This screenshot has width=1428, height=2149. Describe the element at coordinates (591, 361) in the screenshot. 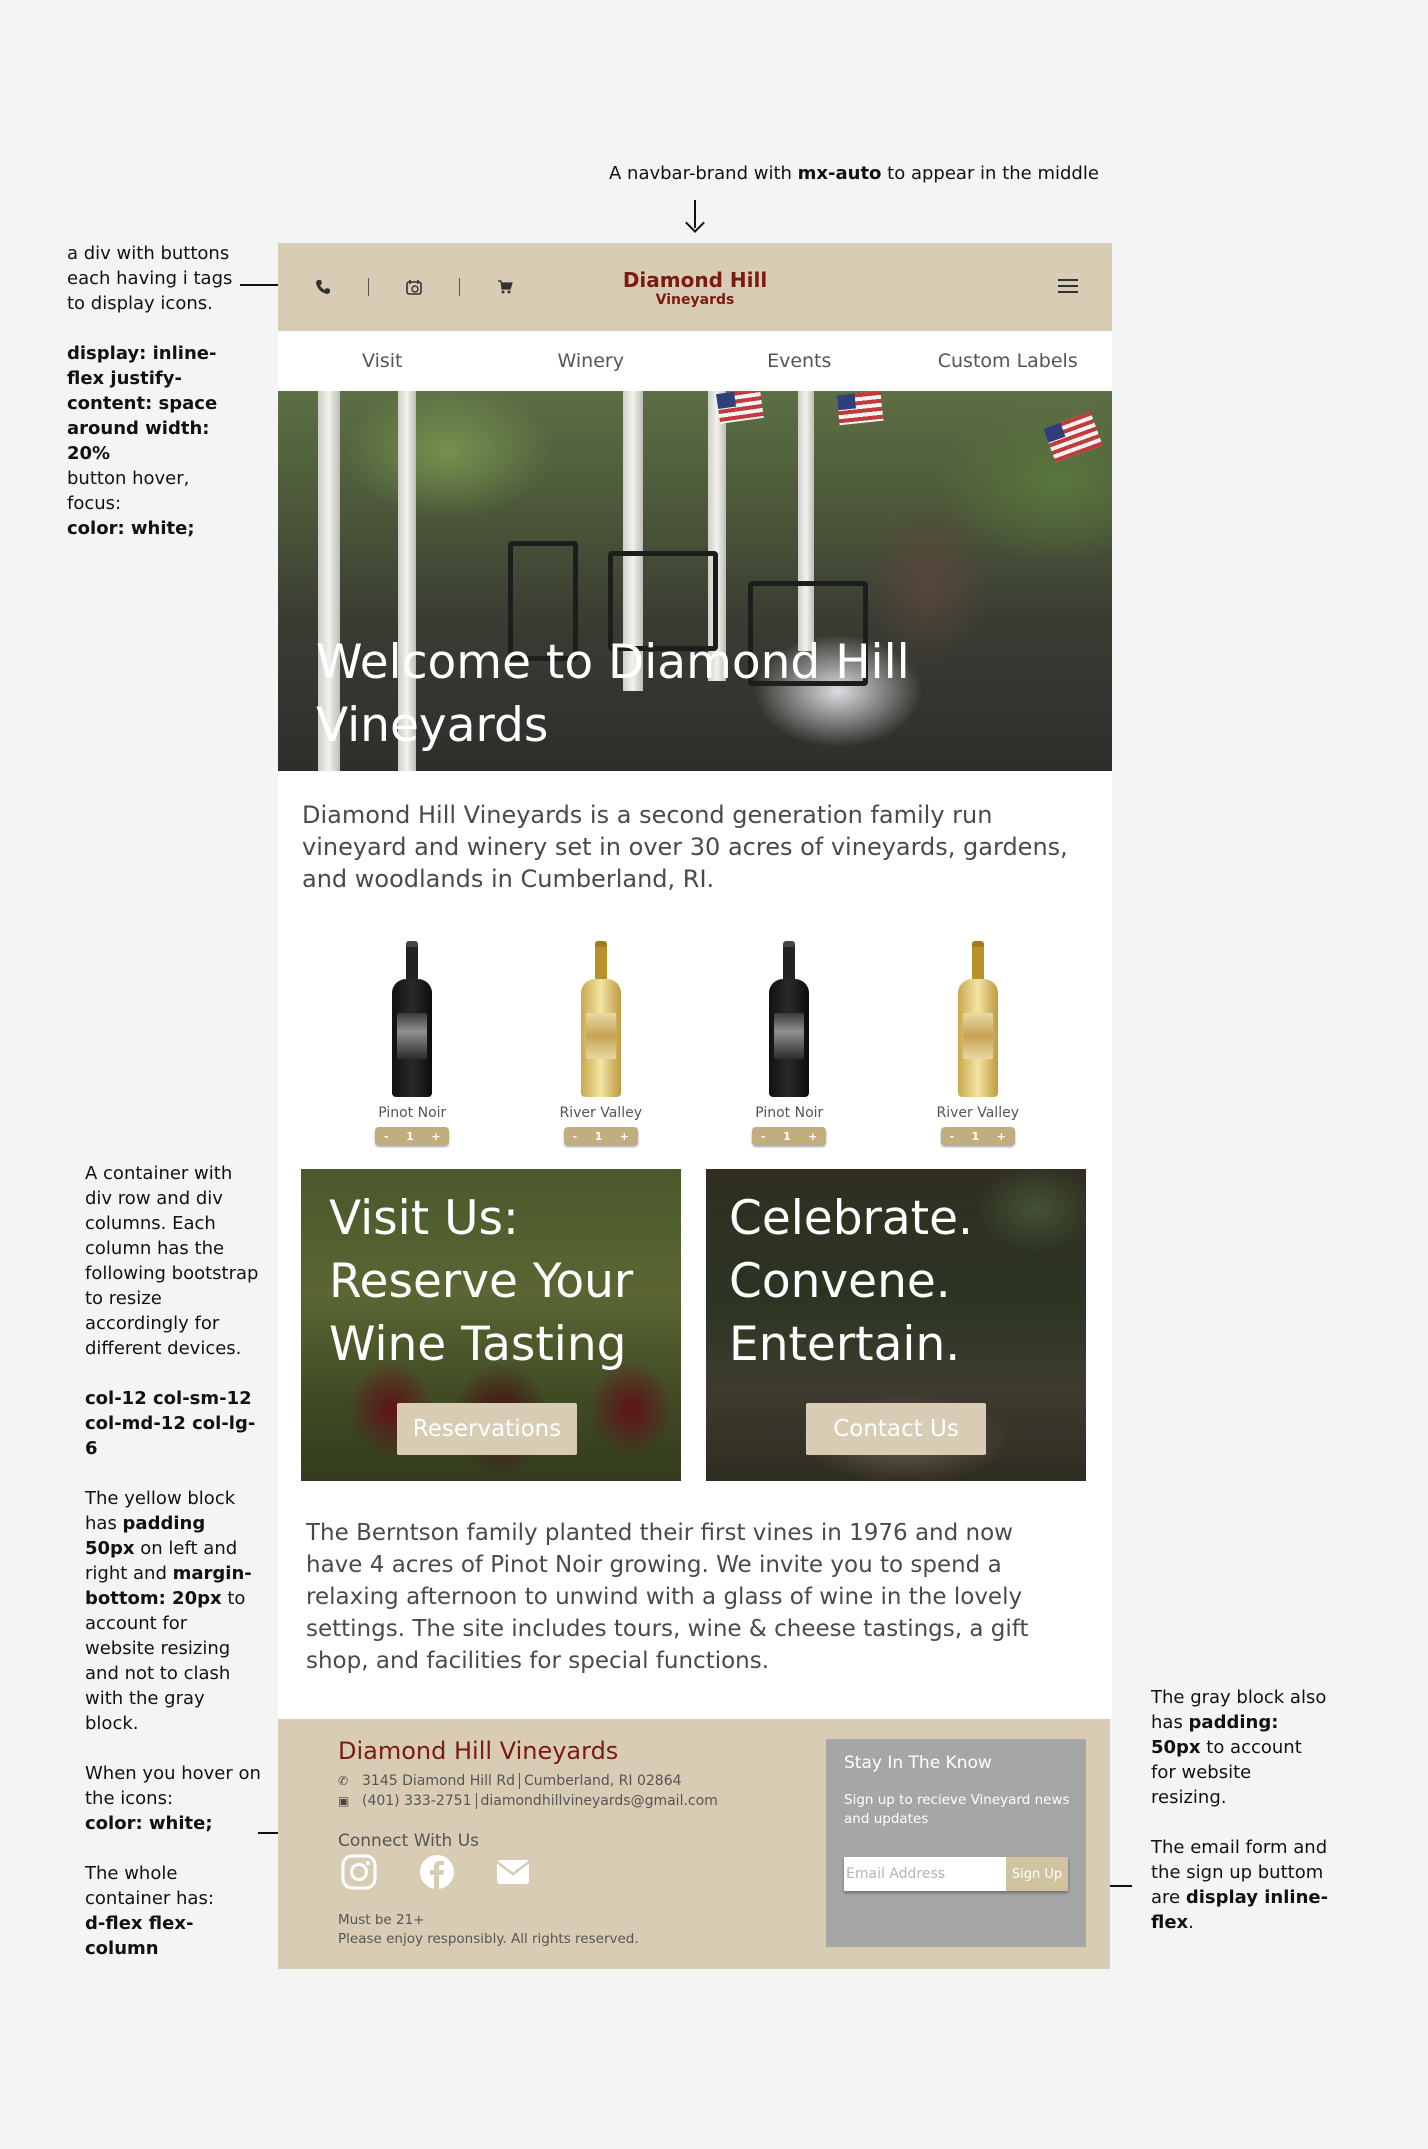

I see `nav-item-winery: Winery` at that location.